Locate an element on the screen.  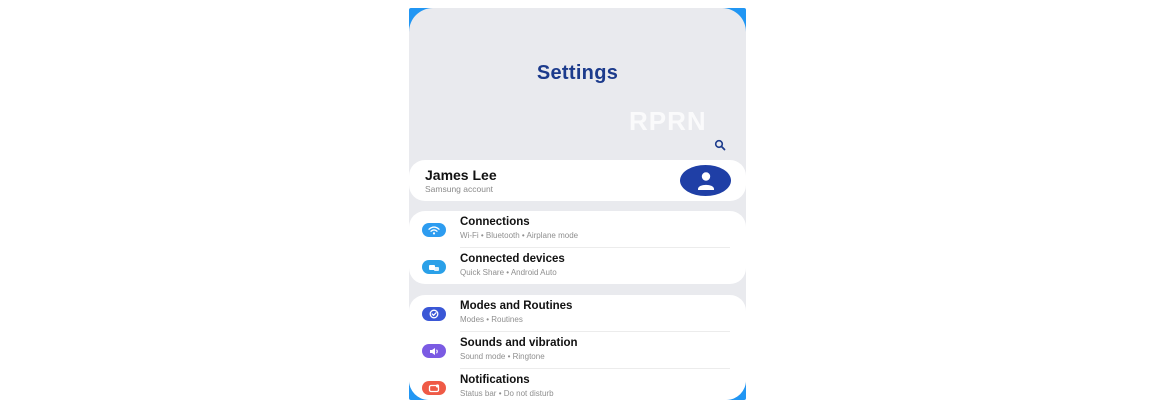
notifications-icon is located at coordinates (434, 388).